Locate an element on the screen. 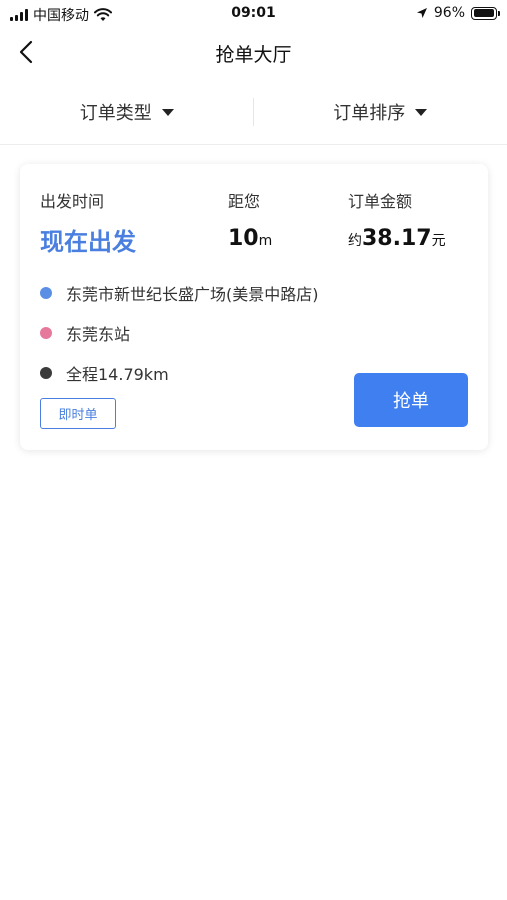 This screenshot has width=507, height=900. depart-time-label: 出发时间 is located at coordinates (72, 201).